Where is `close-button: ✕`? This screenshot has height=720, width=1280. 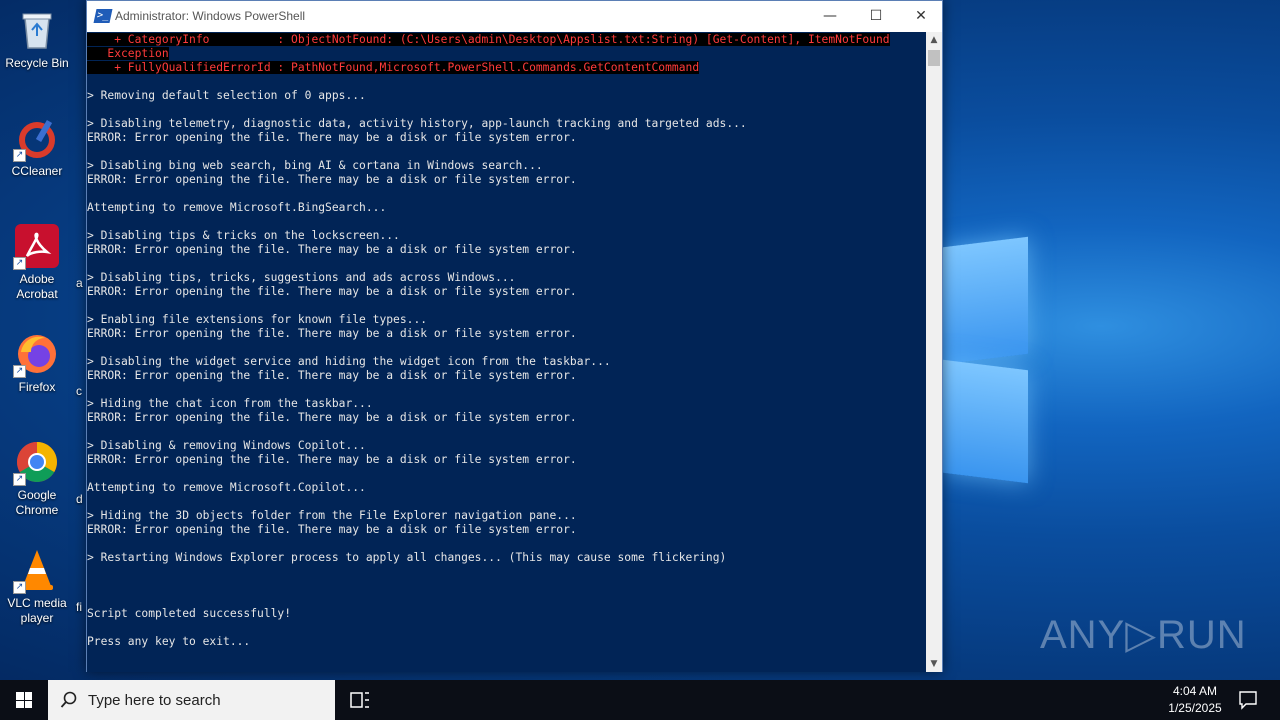
close-button: ✕ is located at coordinates (921, 16).